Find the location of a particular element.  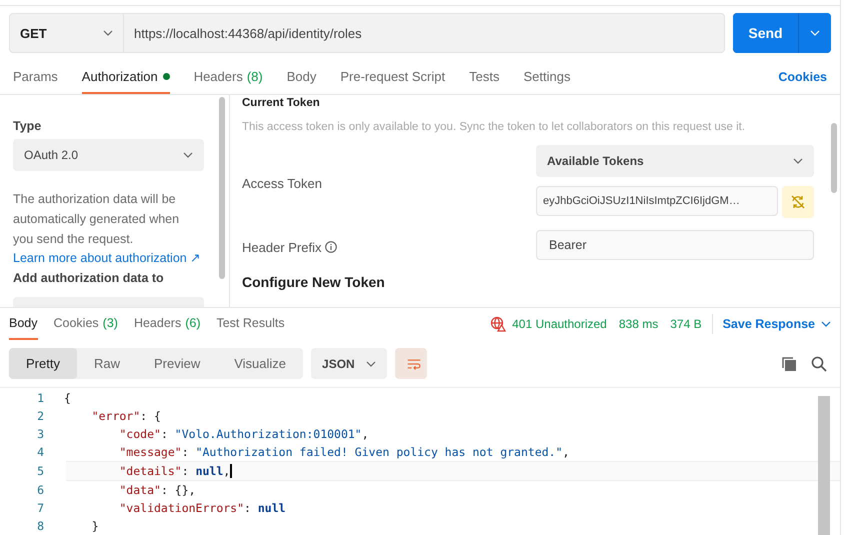

cookies-link: Cookies is located at coordinates (802, 77).